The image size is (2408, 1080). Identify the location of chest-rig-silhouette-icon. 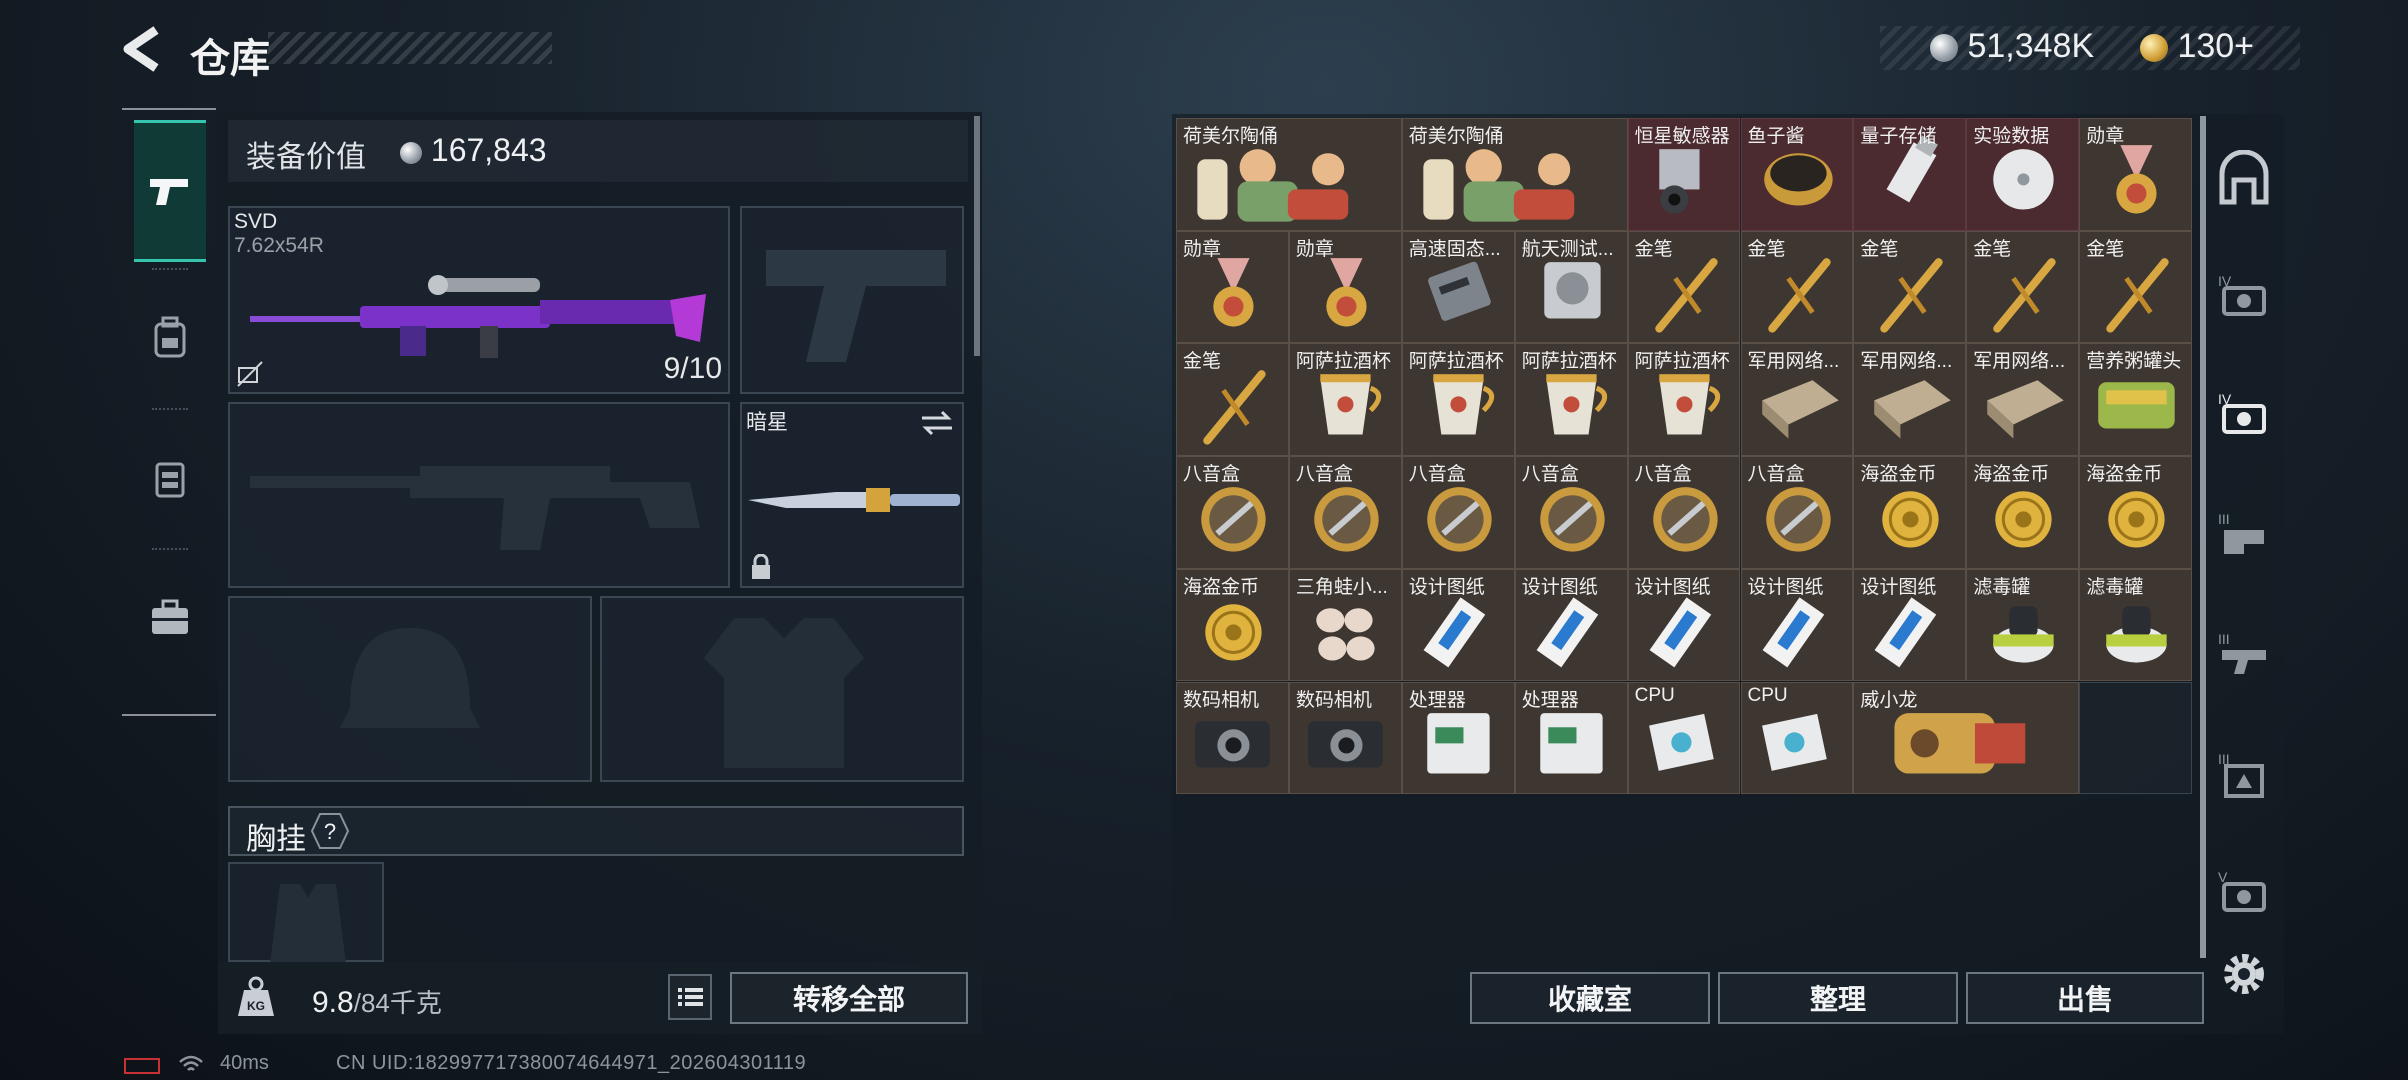
(308, 924).